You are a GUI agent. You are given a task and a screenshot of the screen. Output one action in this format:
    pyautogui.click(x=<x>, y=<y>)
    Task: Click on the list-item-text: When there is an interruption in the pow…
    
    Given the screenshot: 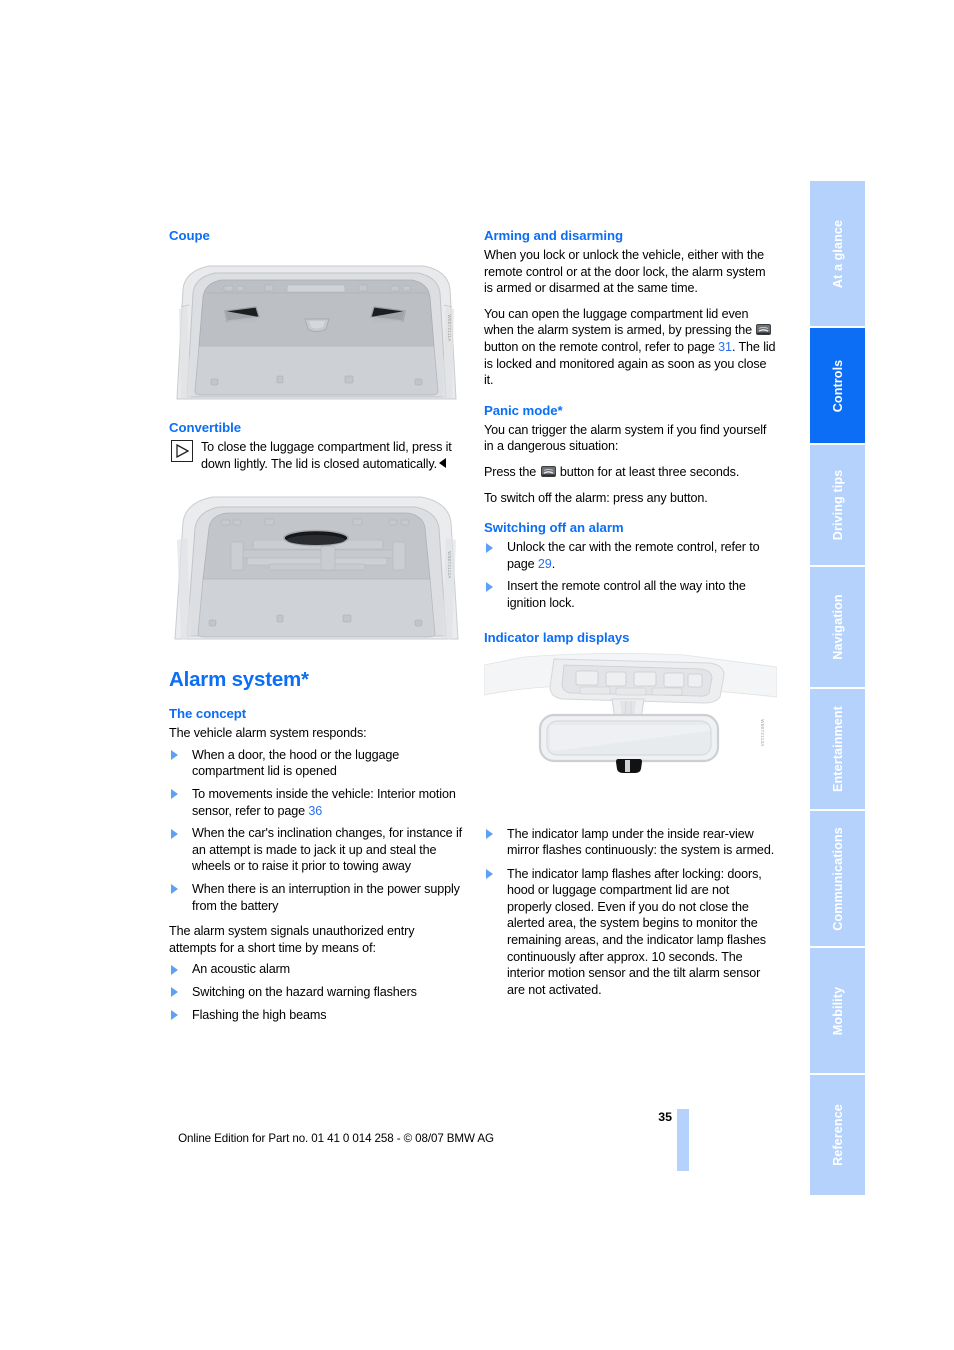 What is the action you would take?
    pyautogui.click(x=326, y=897)
    